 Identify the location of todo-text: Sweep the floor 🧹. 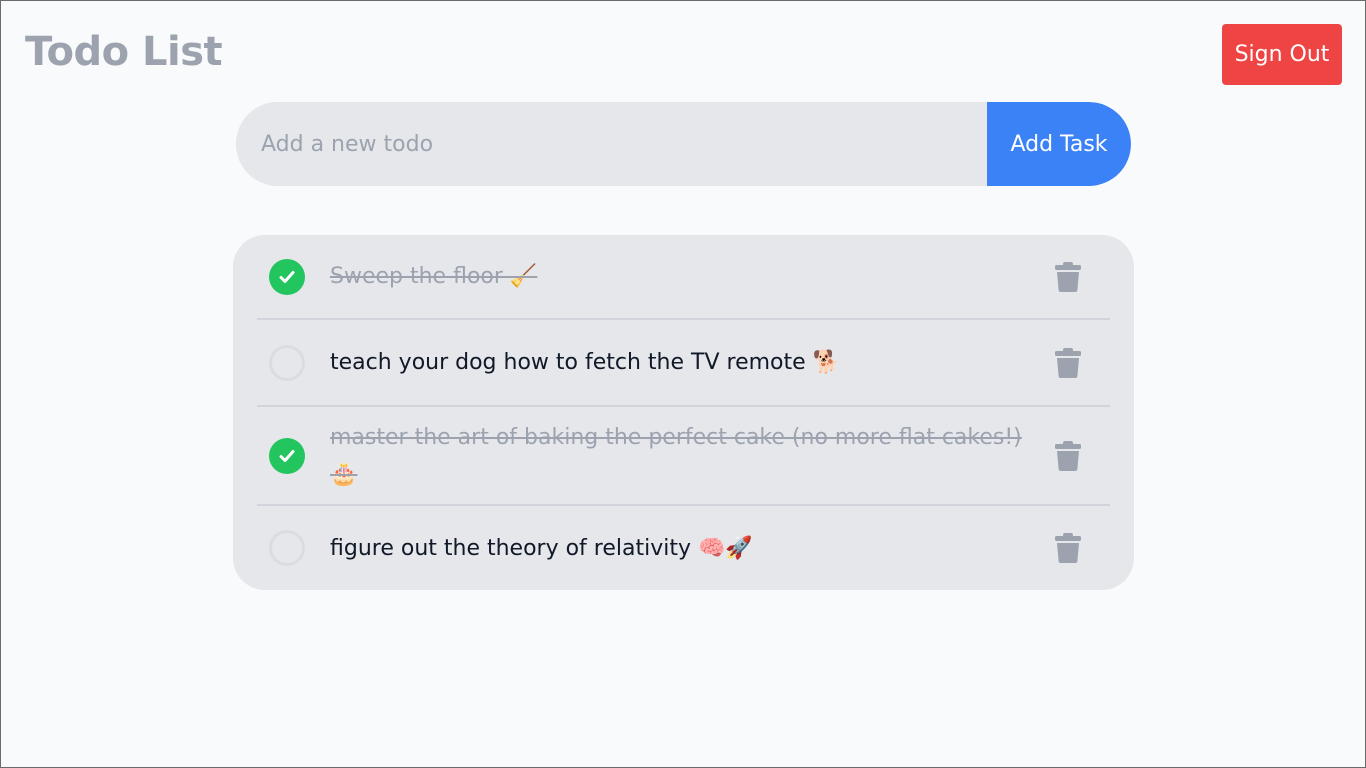
(434, 276).